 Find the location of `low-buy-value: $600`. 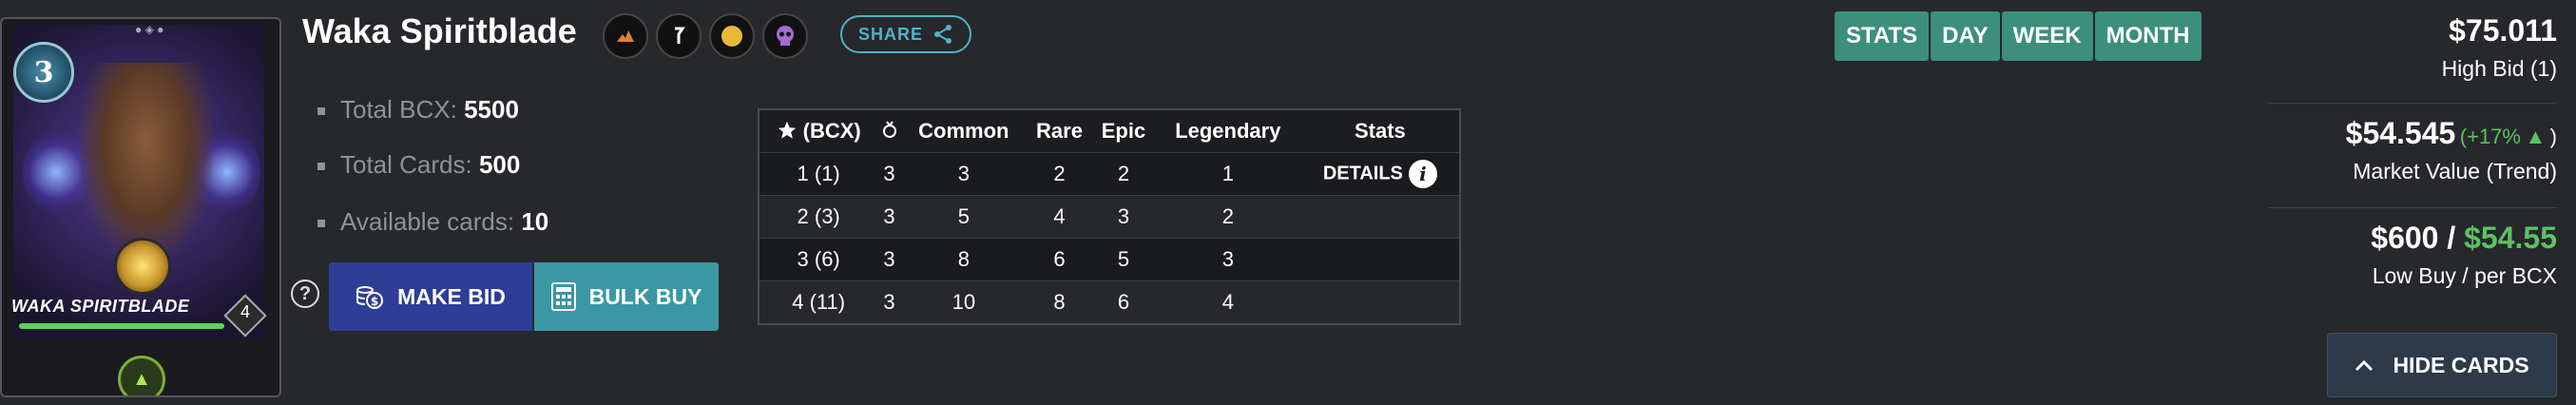

low-buy-value: $600 is located at coordinates (2405, 238).